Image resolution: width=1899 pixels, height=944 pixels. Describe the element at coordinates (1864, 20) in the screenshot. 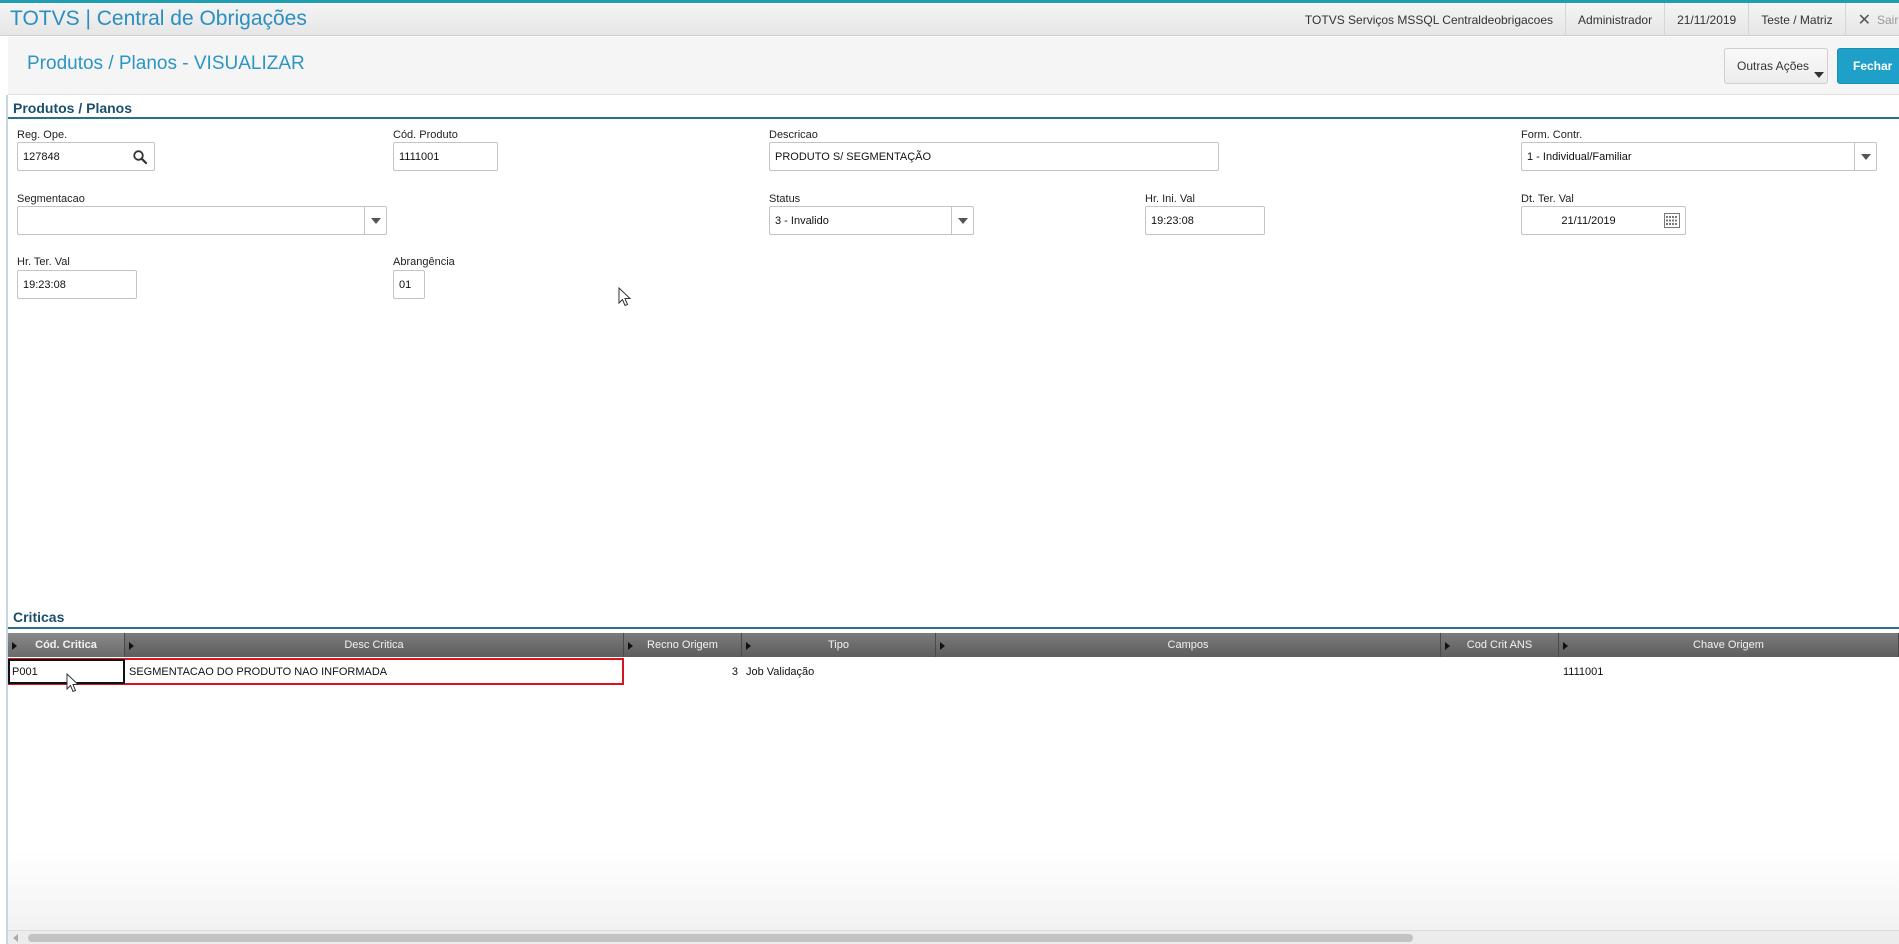

I see `close-icon: ✕` at that location.